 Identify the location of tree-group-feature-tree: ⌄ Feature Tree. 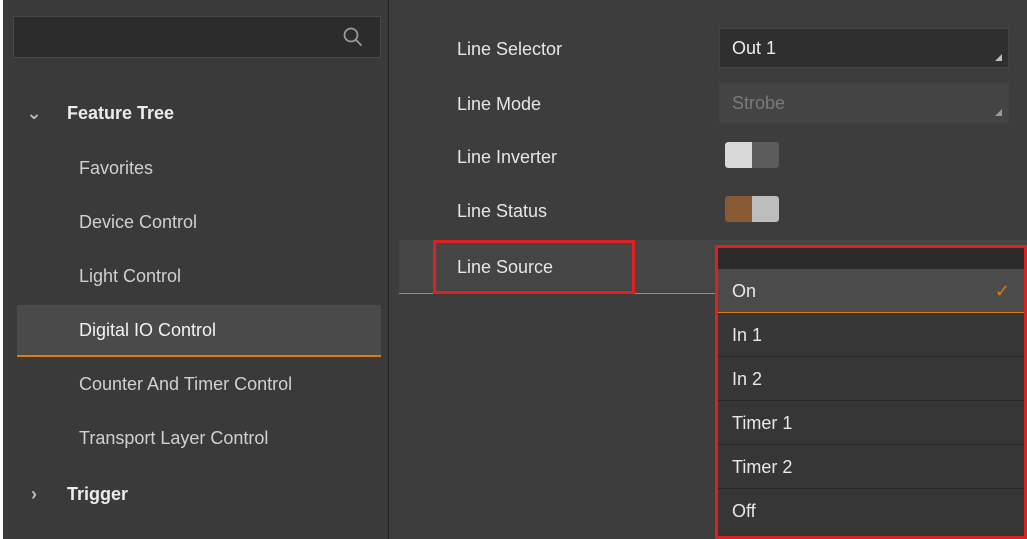
(199, 113).